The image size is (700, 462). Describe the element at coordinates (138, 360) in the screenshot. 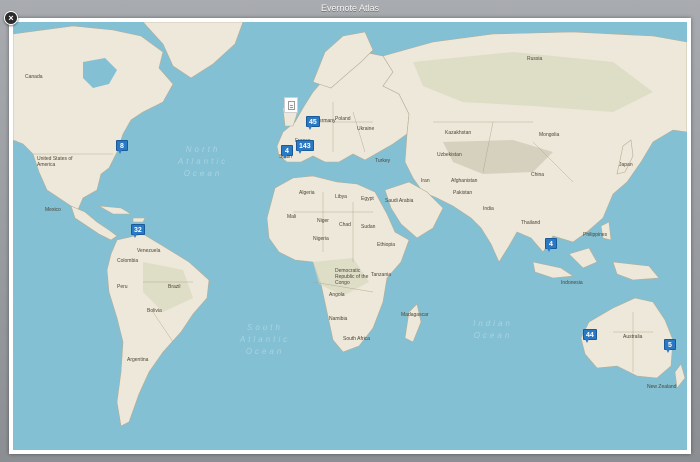

I see `label-argentina: Argentina` at that location.